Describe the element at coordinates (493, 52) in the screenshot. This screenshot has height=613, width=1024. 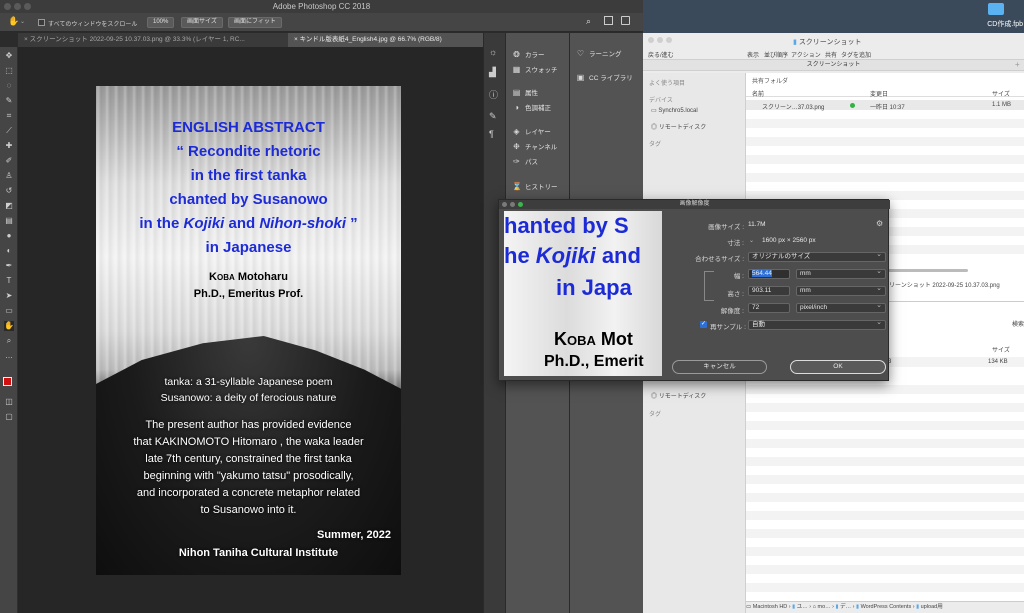
I see `brightness-icon: ☼` at that location.